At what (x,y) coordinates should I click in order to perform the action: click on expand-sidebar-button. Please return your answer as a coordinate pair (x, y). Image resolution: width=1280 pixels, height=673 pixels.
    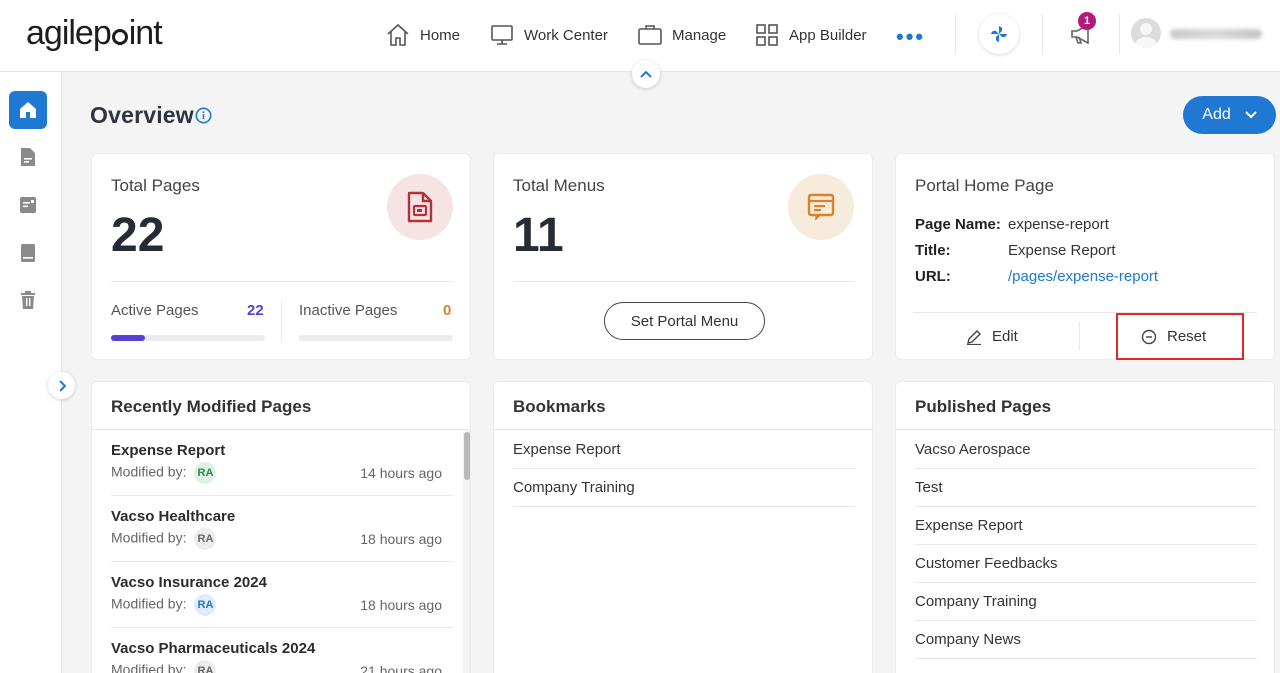
    Looking at the image, I should click on (61, 385).